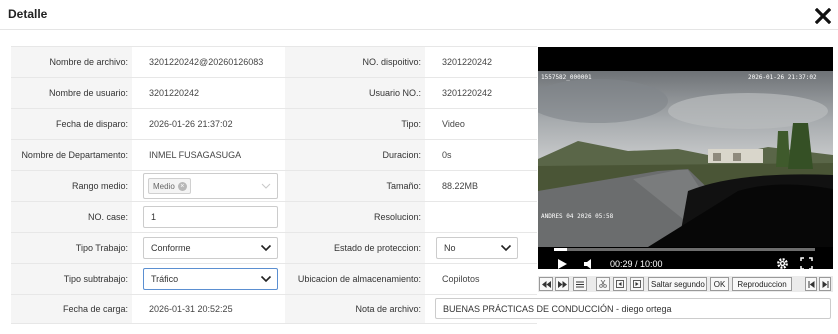 The height and width of the screenshot is (334, 838). Describe the element at coordinates (191, 124) in the screenshot. I see `capture-date-value: 2026-01-26 21:37:02` at that location.